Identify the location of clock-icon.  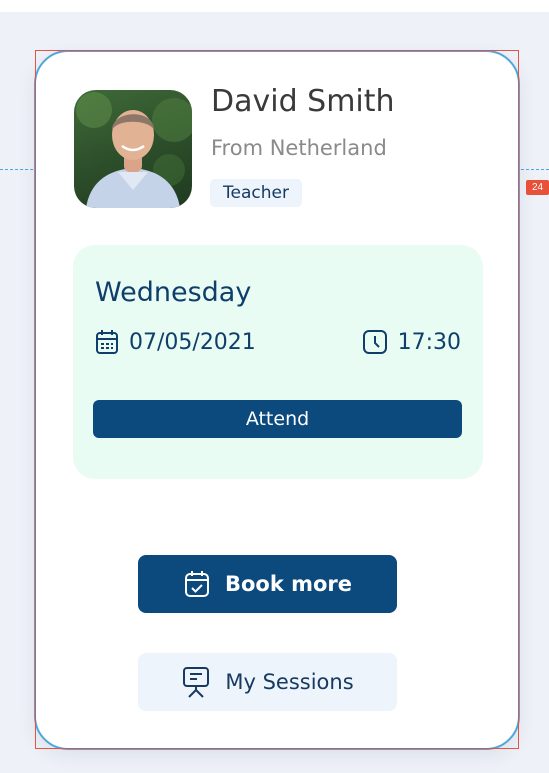
(375, 342).